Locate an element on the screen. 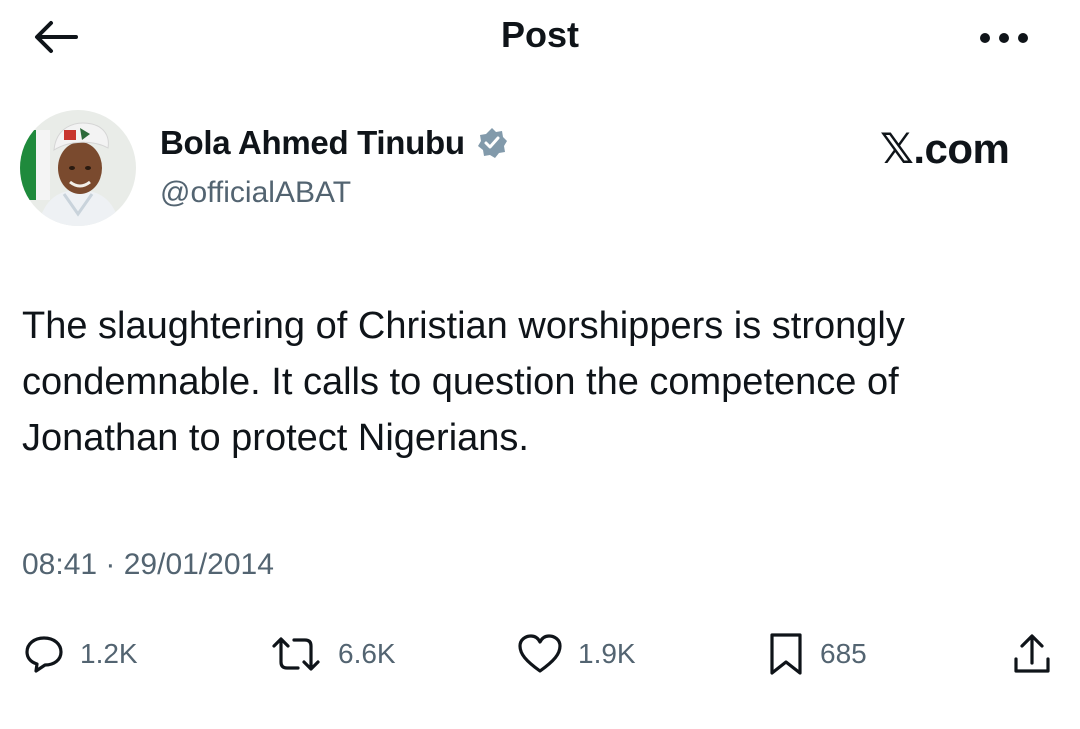 The height and width of the screenshot is (729, 1080). more-horizontal-icon is located at coordinates (1004, 38).